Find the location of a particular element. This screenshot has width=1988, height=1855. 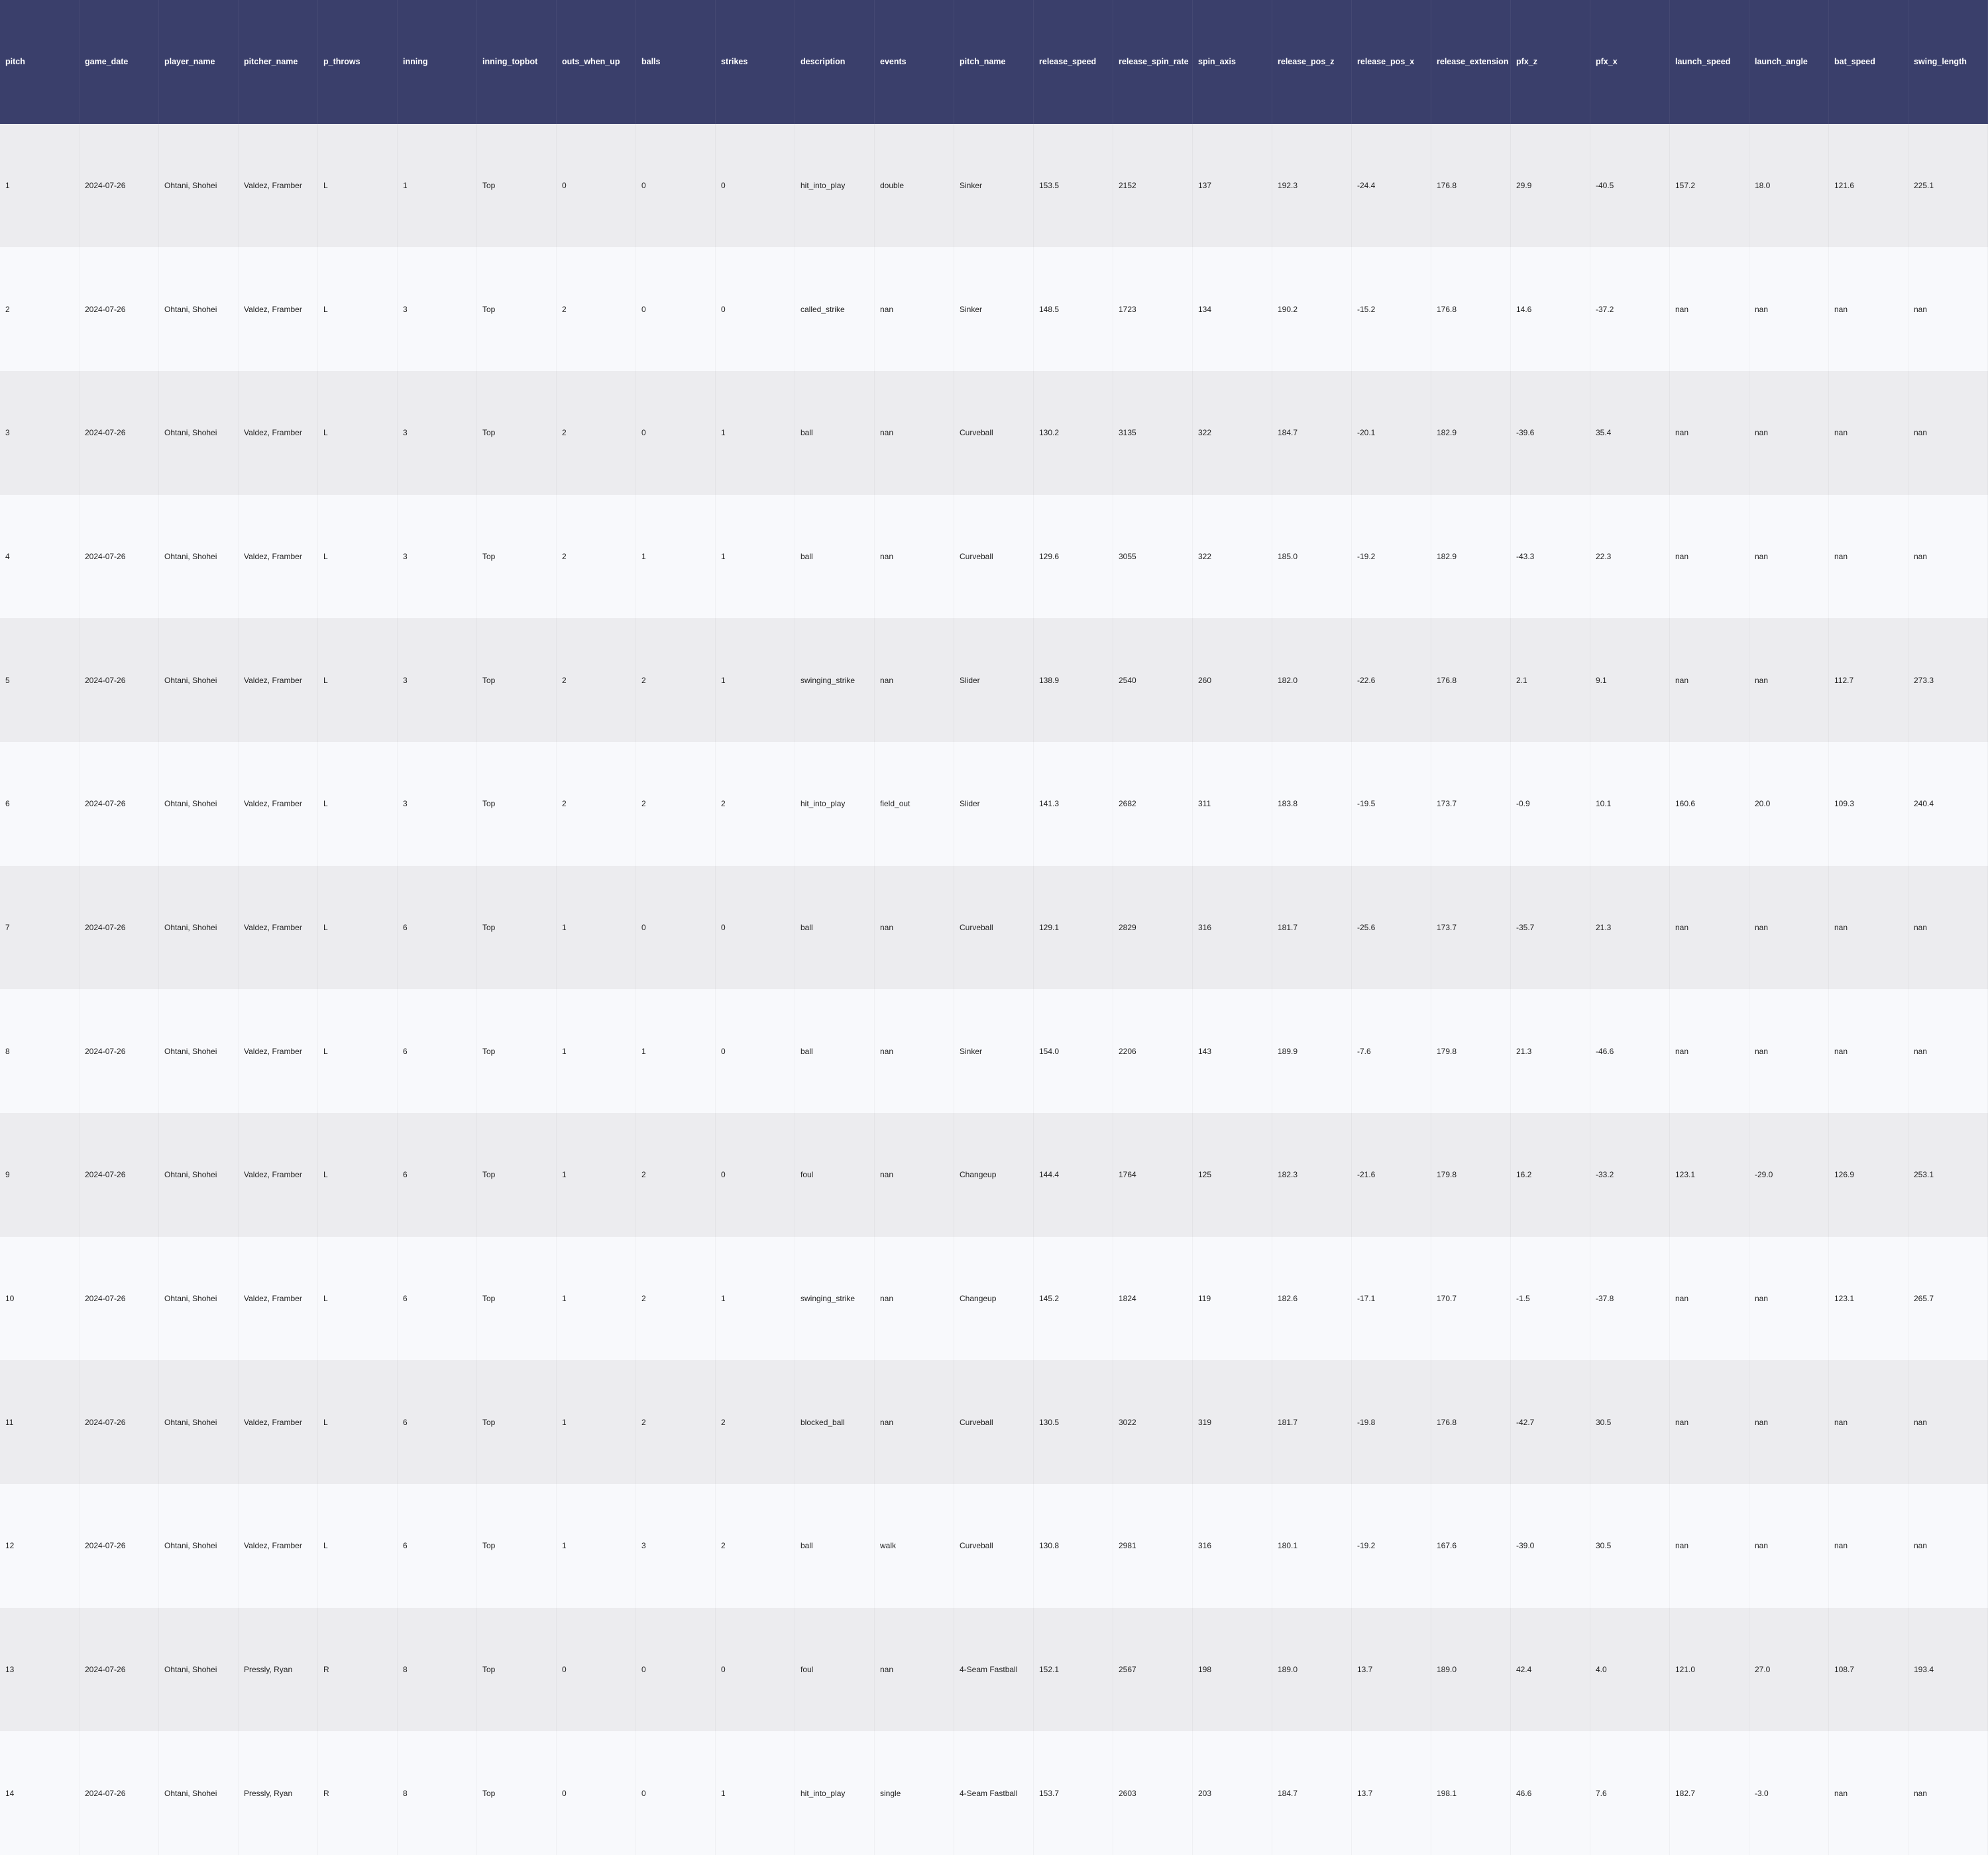

table-cell-inning: 6 is located at coordinates (437, 1298).